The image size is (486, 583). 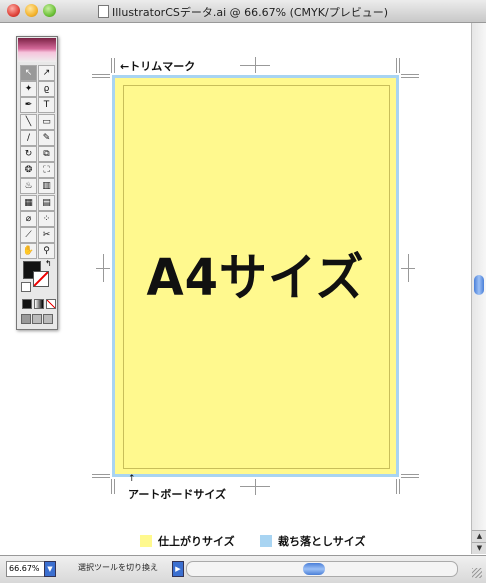 I want to click on artboard-arrow-icon: ↑, so click(x=132, y=479).